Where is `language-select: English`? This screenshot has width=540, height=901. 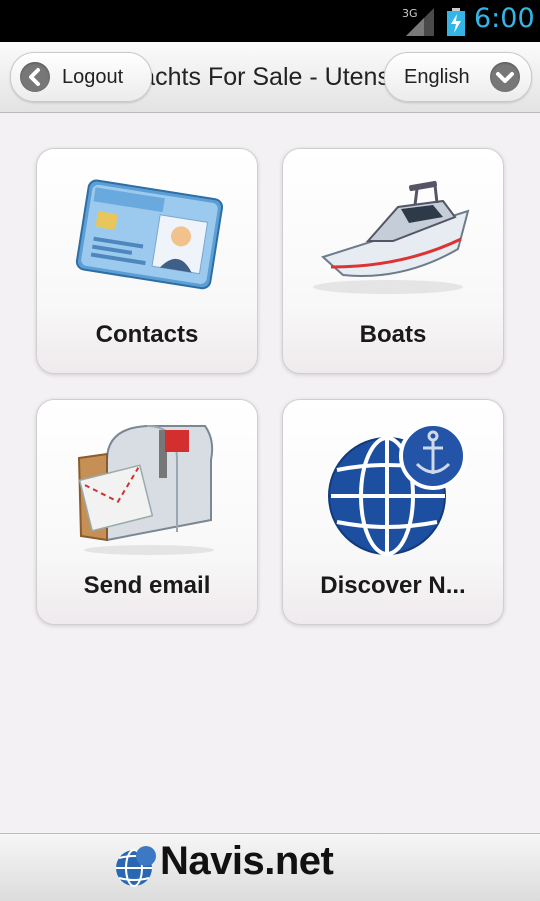 language-select: English is located at coordinates (458, 77).